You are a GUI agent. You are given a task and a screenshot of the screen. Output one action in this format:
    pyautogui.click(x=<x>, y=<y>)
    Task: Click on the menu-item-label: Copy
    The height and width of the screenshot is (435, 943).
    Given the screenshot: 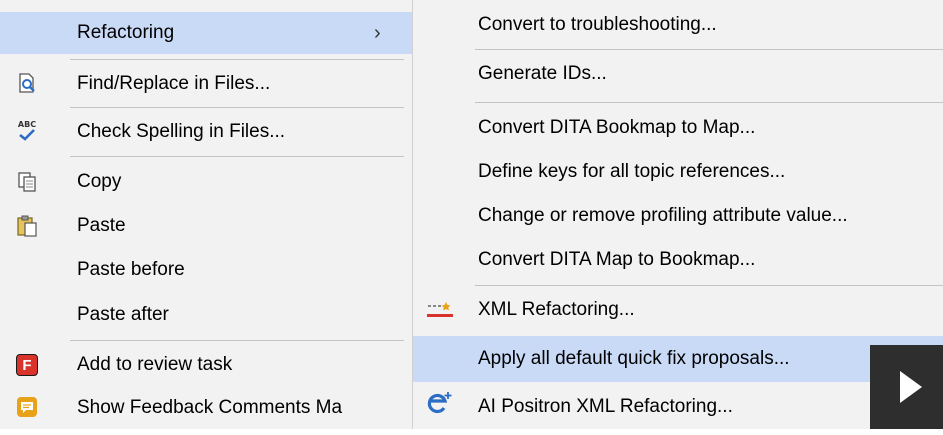 What is the action you would take?
    pyautogui.click(x=99, y=181)
    